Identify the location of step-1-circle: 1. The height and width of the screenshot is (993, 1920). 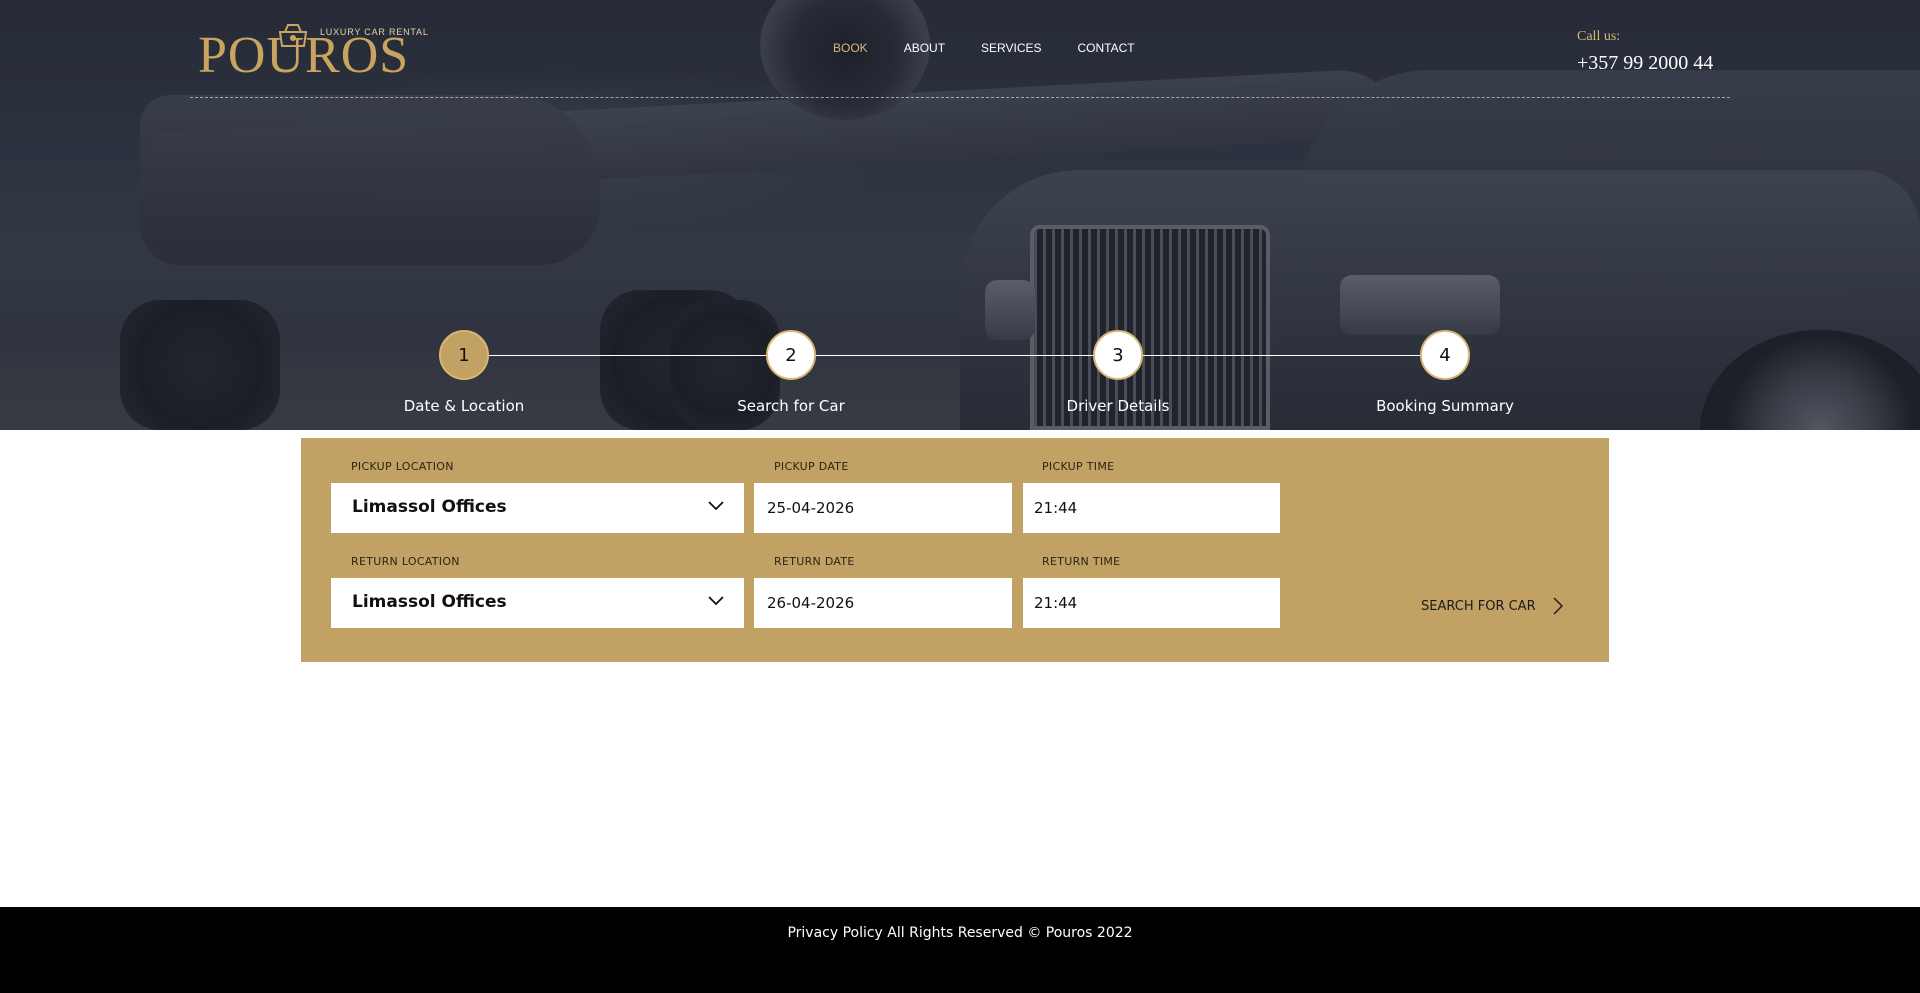
(464, 355).